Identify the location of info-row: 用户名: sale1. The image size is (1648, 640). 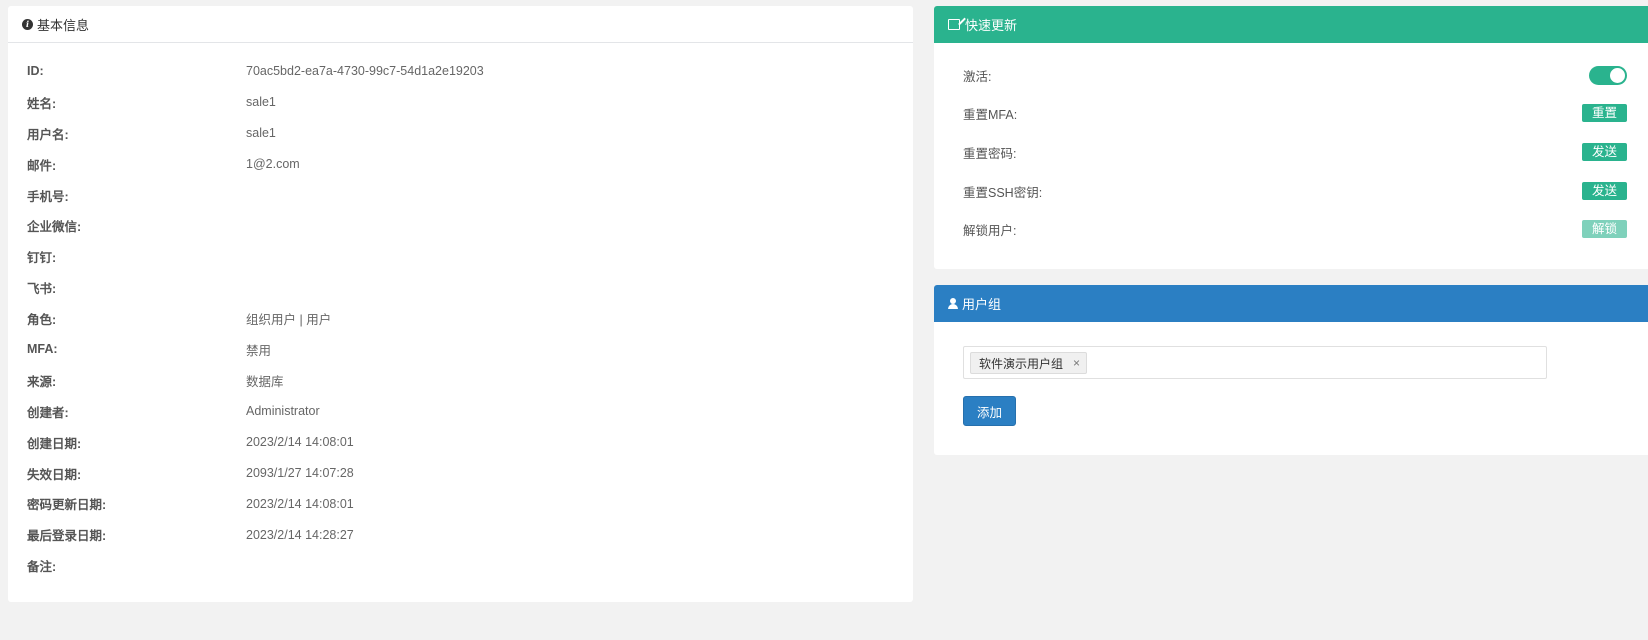
(460, 133).